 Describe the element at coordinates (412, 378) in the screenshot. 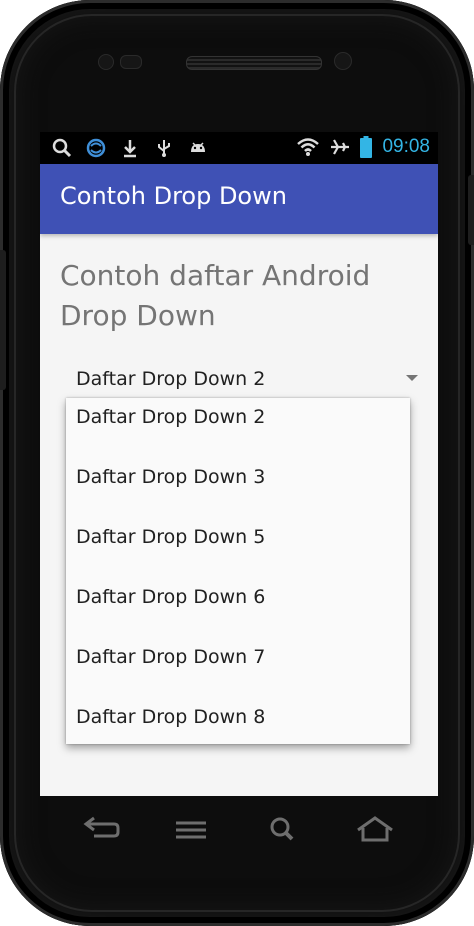

I see `dropdown-arrow-icon` at that location.